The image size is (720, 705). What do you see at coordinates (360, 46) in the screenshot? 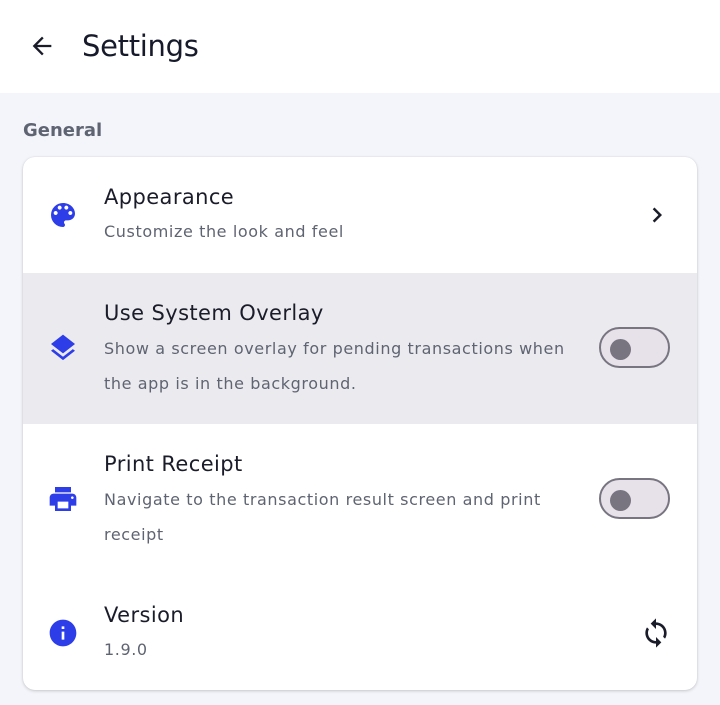
I see `app-bar: Settings` at bounding box center [360, 46].